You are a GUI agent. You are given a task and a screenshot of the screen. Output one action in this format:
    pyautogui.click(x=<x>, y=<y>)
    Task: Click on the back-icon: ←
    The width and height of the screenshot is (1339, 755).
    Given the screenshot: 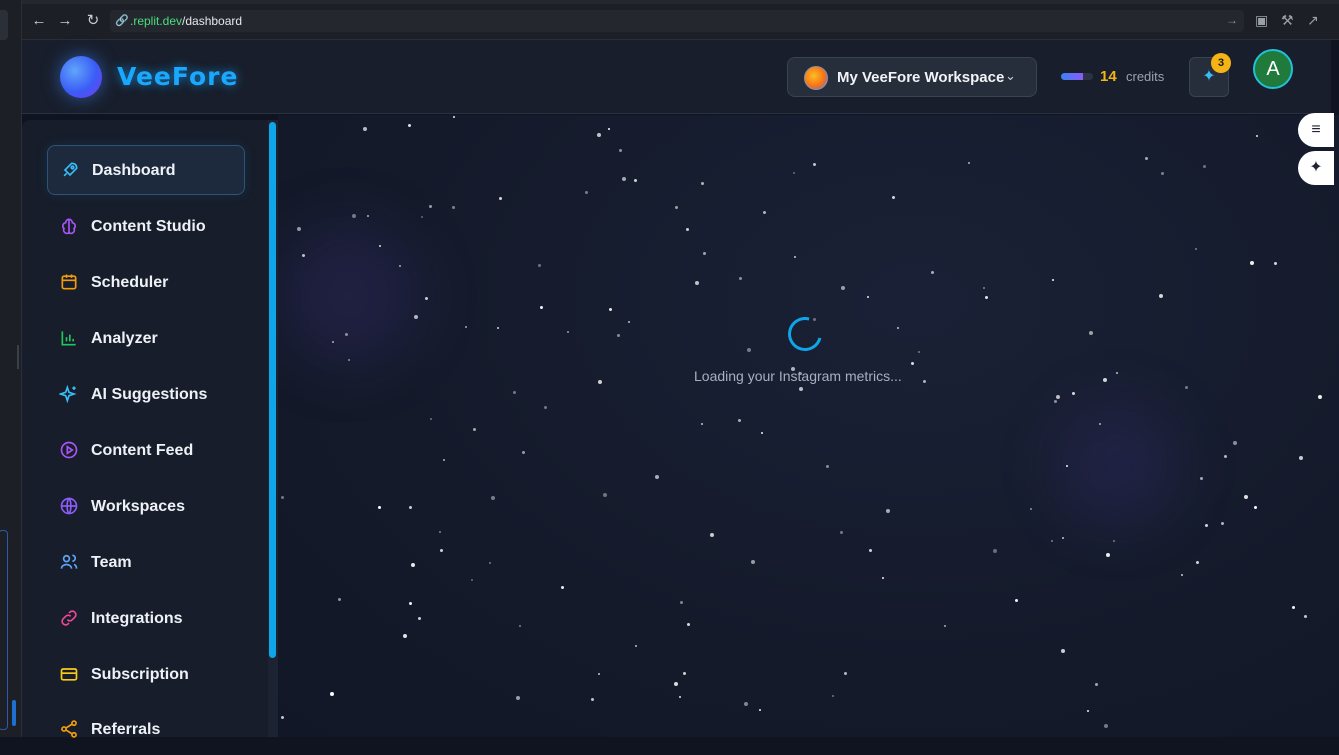 What is the action you would take?
    pyautogui.click(x=39, y=21)
    